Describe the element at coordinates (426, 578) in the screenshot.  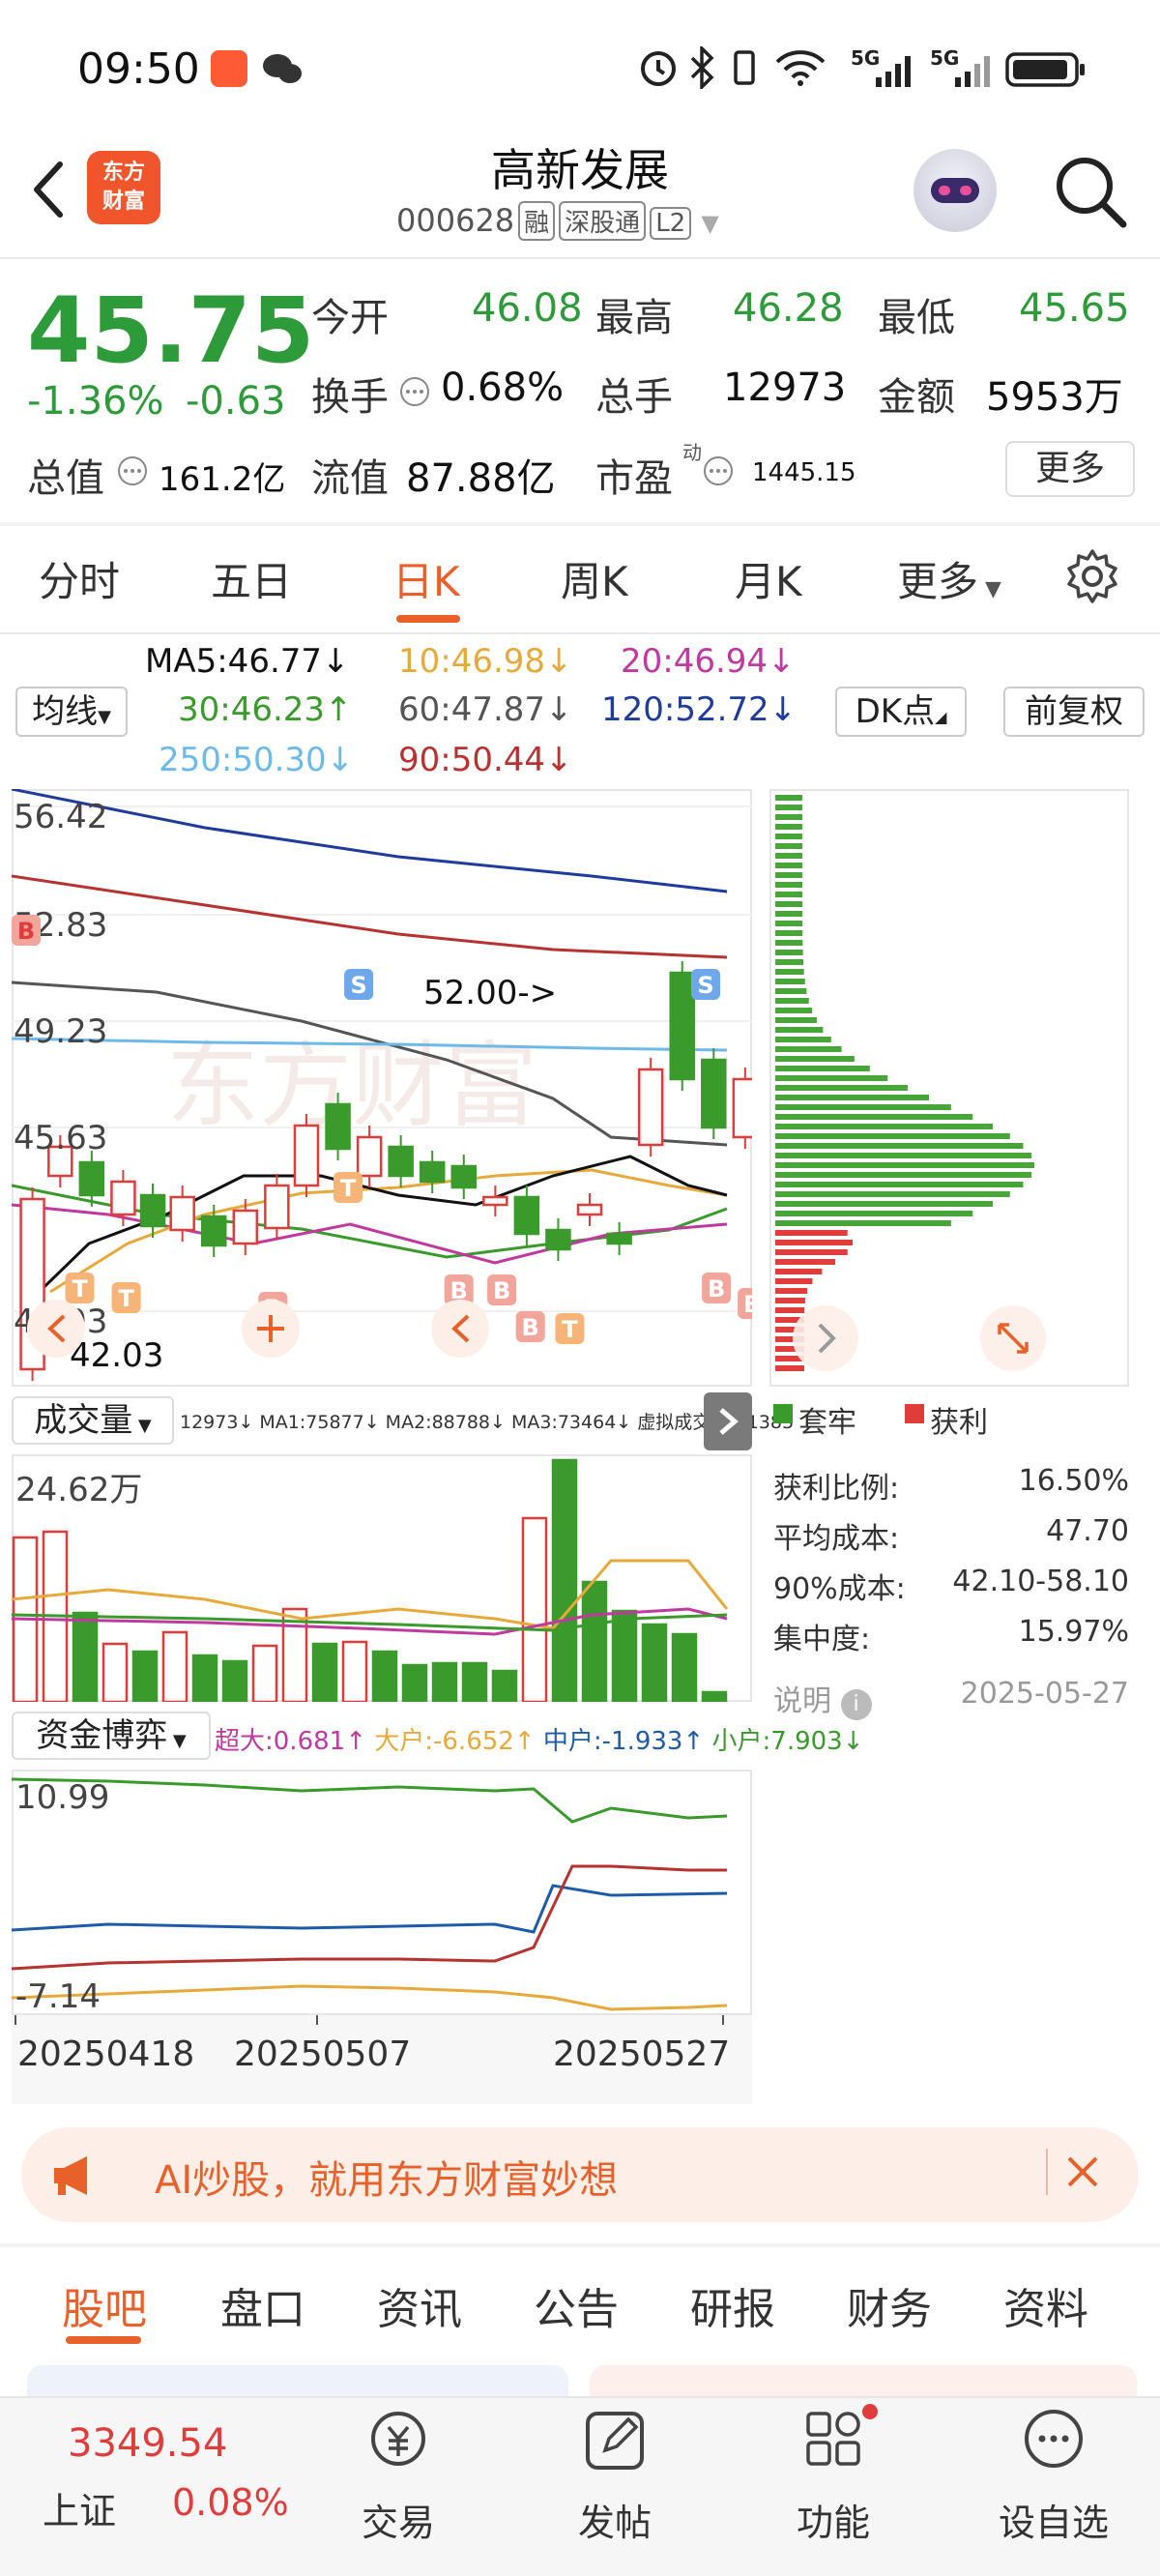
I see `tab-daily-k: 日K` at that location.